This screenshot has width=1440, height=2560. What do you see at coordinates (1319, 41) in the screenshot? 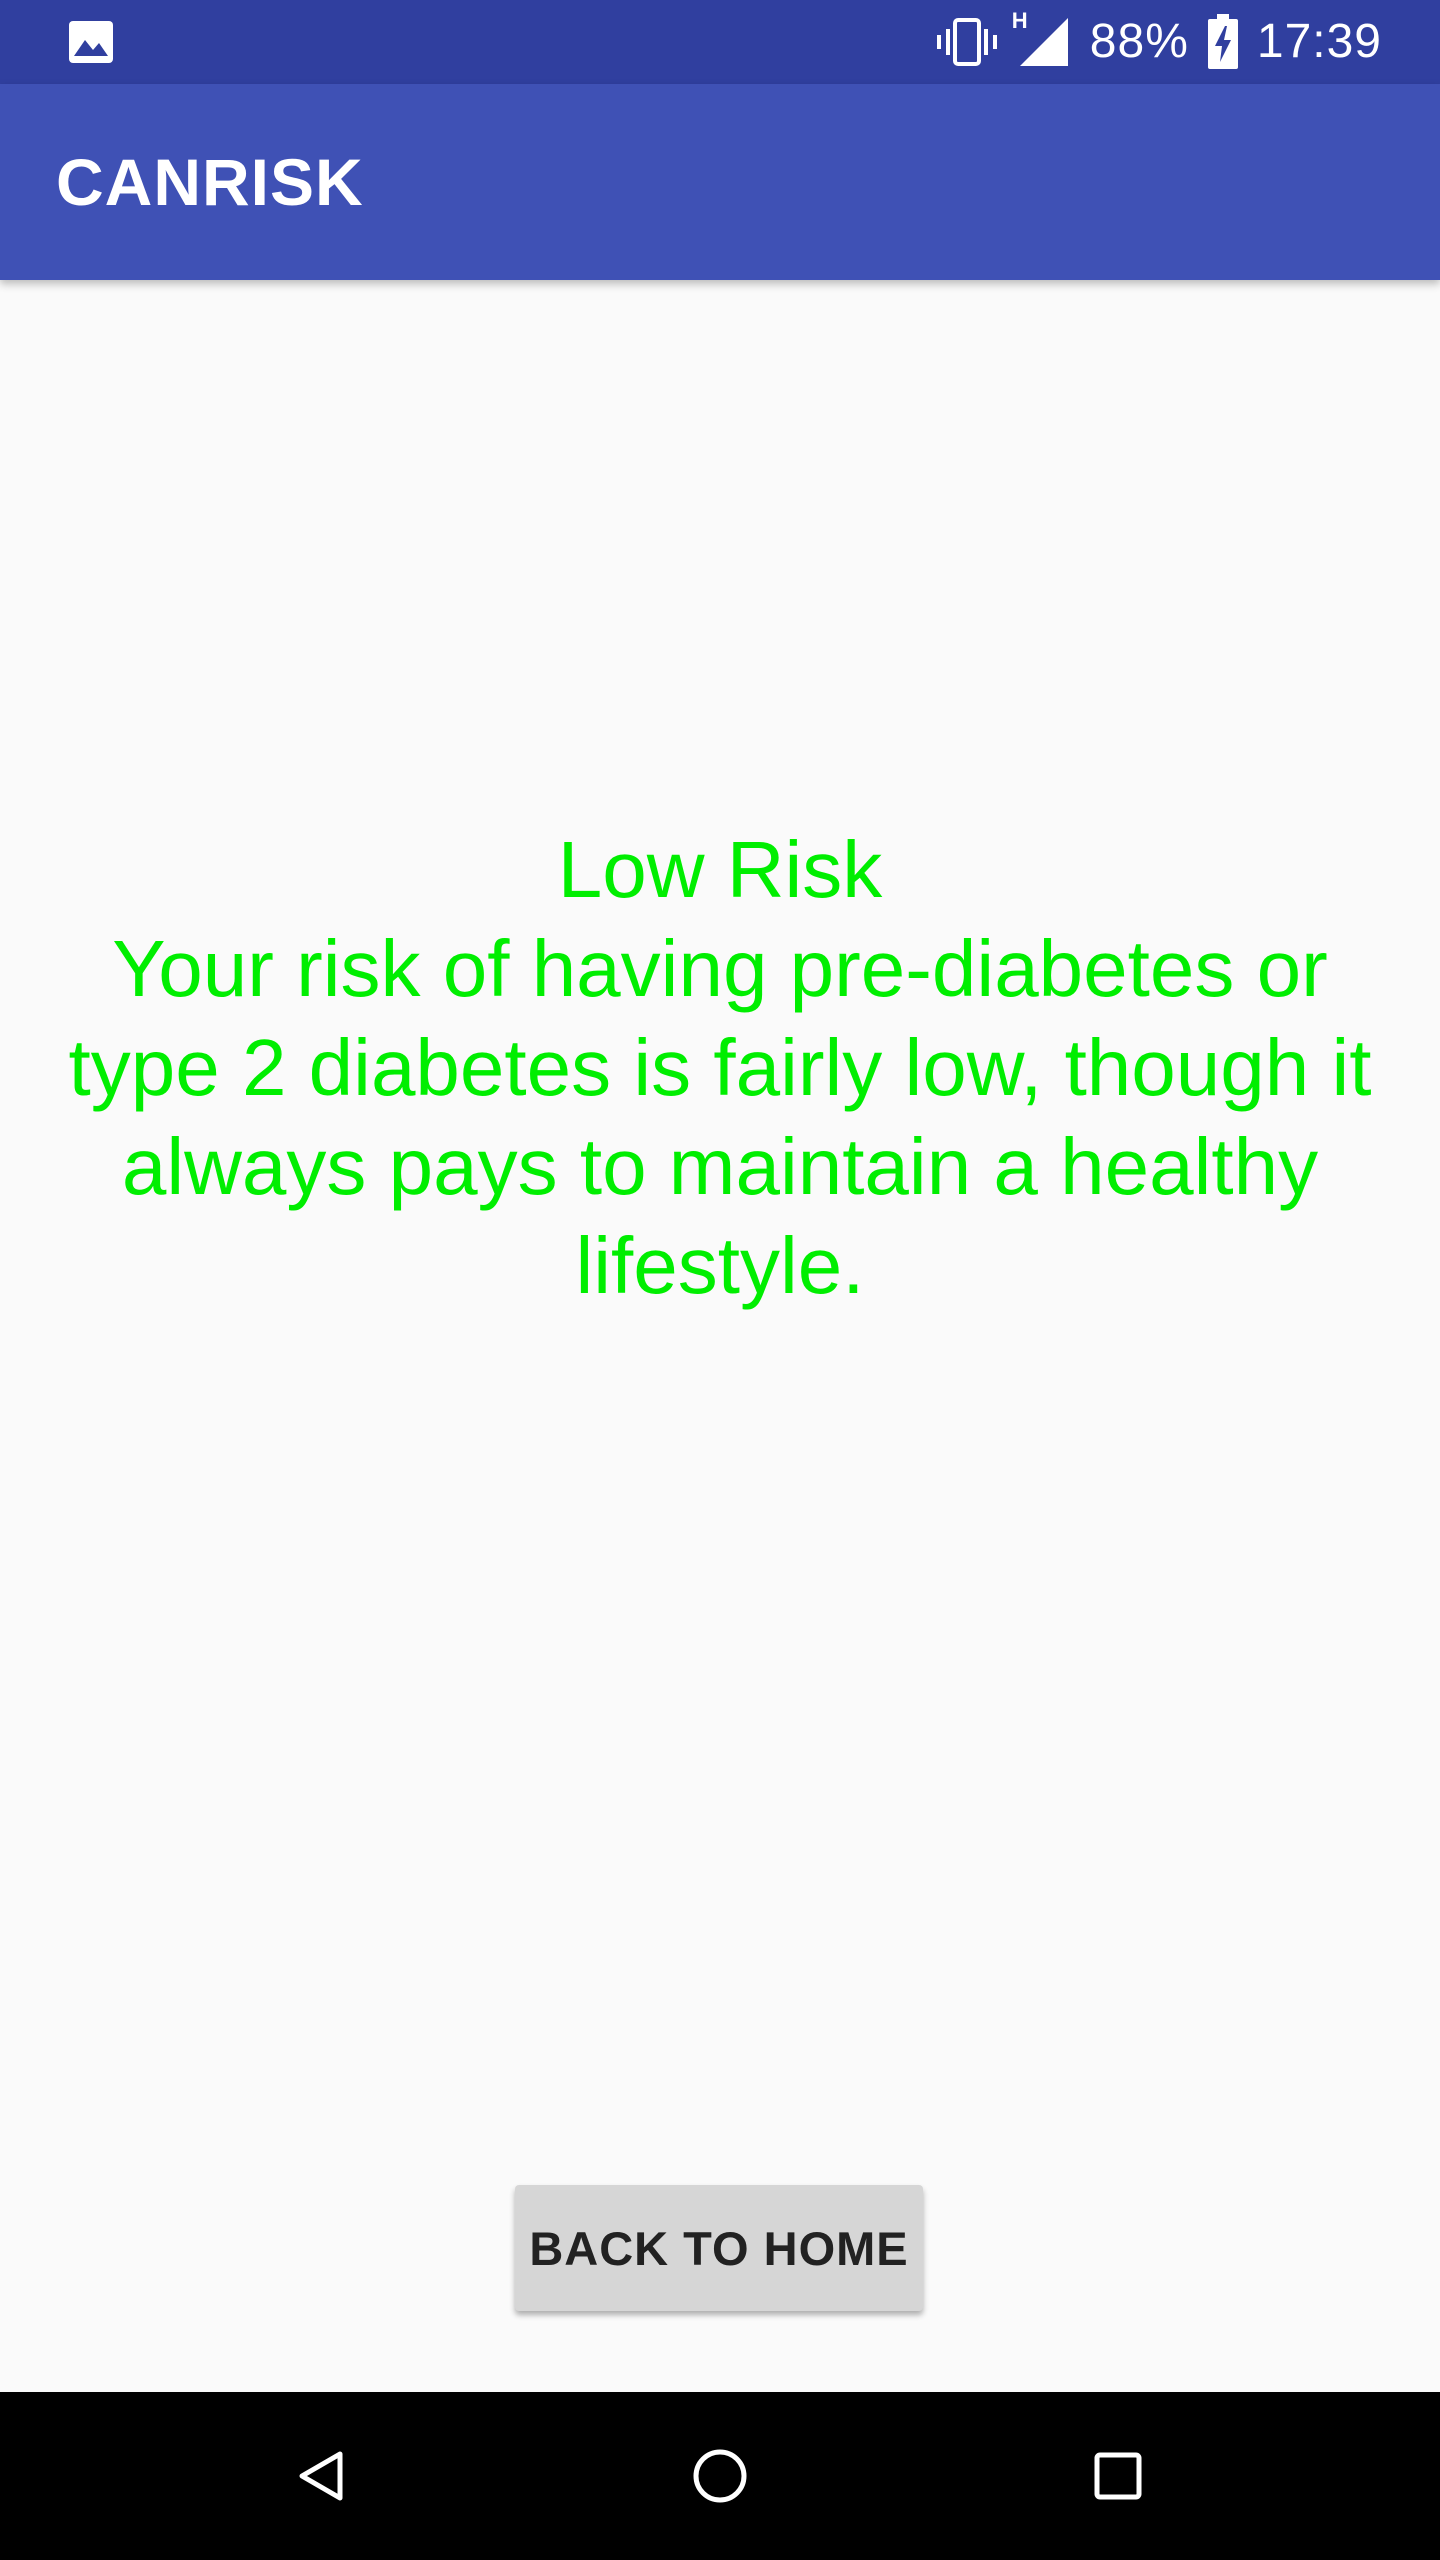
I see `clock: 17:39` at bounding box center [1319, 41].